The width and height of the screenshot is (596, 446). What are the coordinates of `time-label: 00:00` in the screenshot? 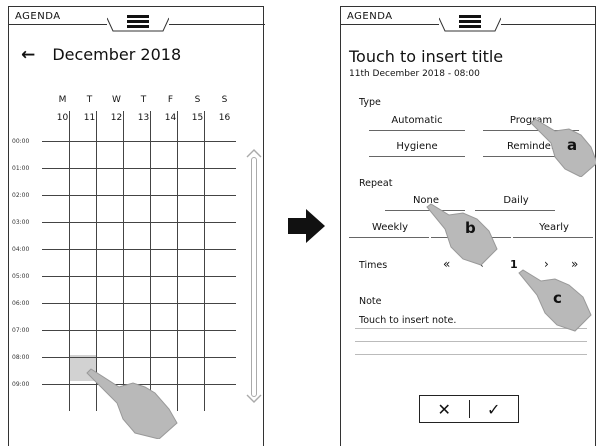 It's located at (21, 141).